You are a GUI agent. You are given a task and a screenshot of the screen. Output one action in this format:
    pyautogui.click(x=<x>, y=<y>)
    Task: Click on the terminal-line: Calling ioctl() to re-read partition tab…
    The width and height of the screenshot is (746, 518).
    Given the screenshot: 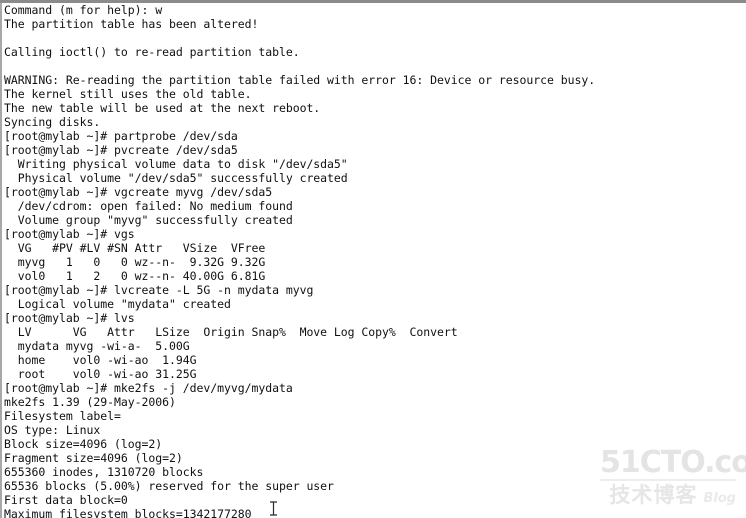 What is the action you would take?
    pyautogui.click(x=152, y=52)
    